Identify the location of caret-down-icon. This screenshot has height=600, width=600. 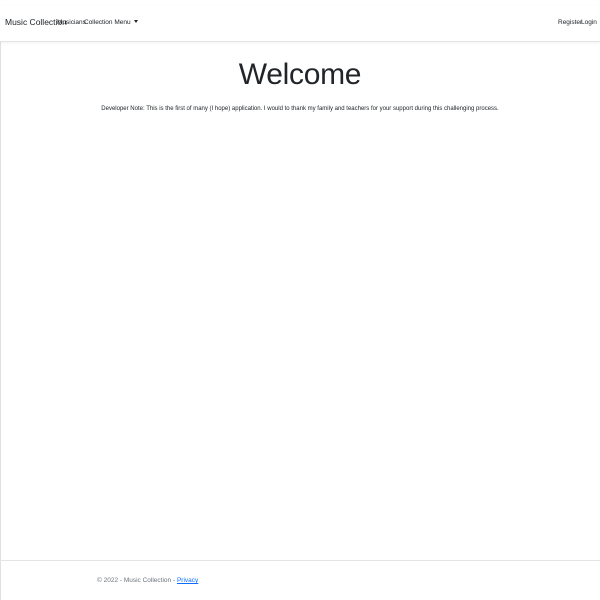
(135, 21).